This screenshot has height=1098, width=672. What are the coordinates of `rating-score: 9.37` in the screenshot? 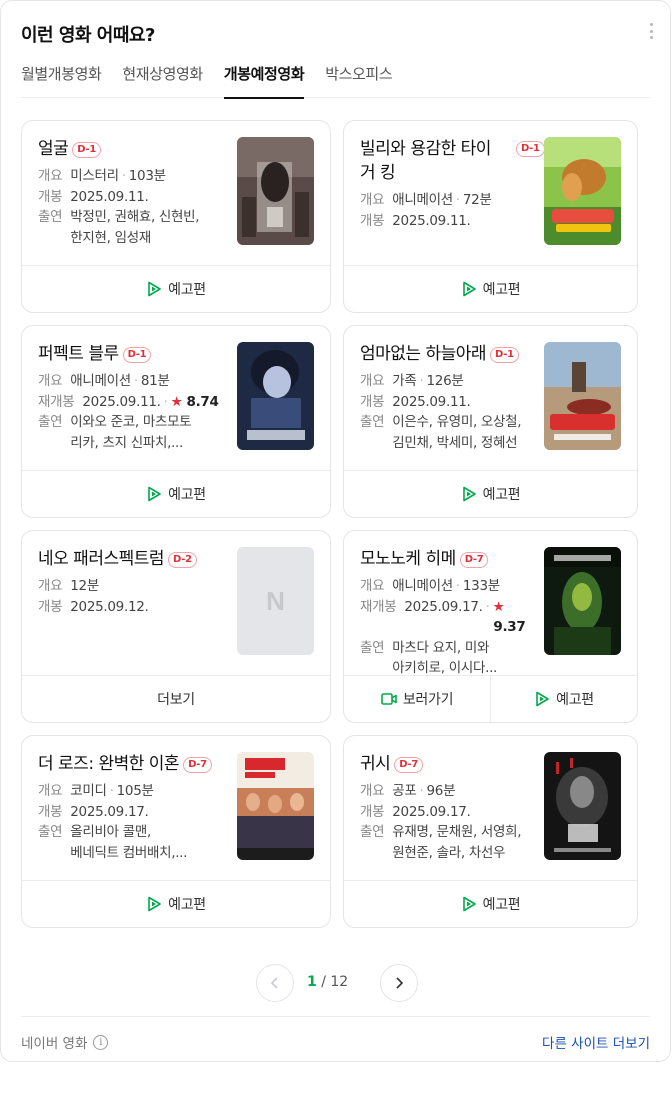 It's located at (509, 627).